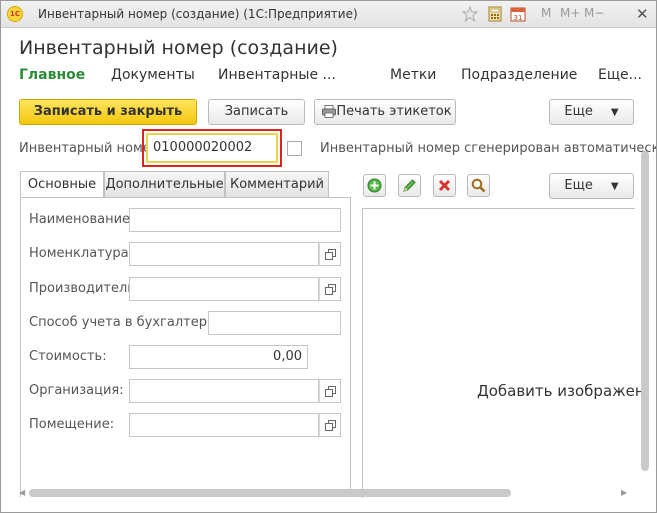  What do you see at coordinates (270, 493) in the screenshot?
I see `horizontal-scroll-thumb` at bounding box center [270, 493].